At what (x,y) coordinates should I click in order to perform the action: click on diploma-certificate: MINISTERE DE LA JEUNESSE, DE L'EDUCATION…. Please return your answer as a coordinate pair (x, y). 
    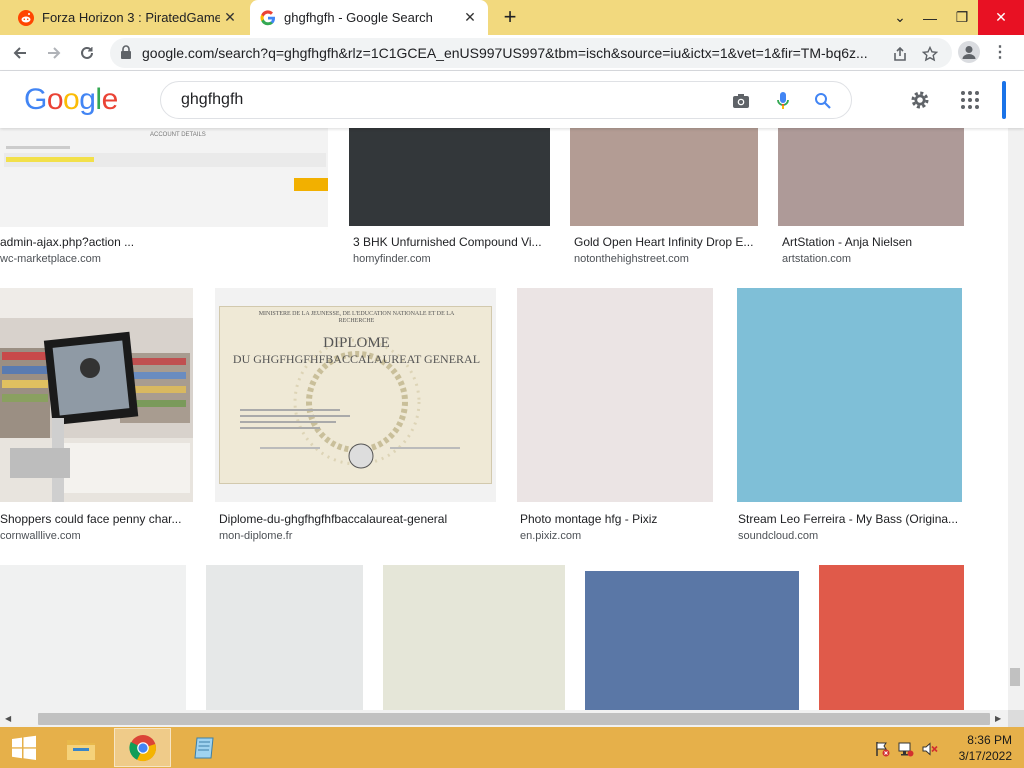
    Looking at the image, I should click on (355, 395).